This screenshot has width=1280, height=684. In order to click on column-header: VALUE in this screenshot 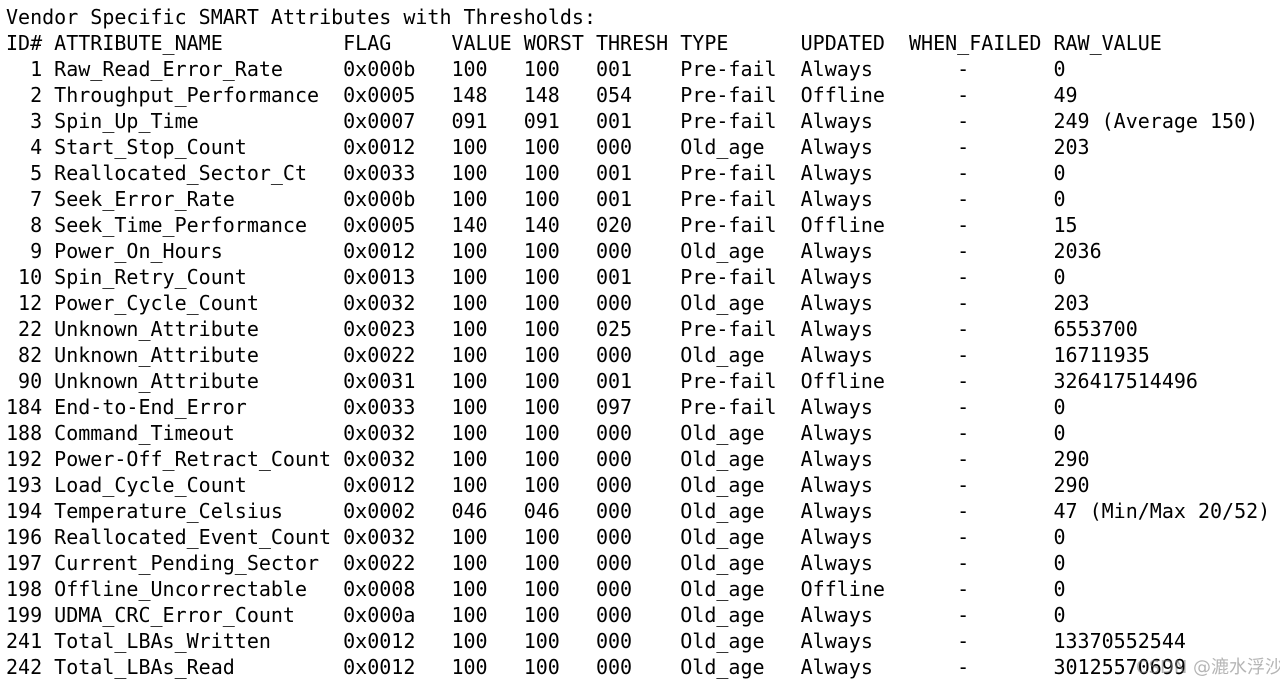, I will do `click(481, 43)`.